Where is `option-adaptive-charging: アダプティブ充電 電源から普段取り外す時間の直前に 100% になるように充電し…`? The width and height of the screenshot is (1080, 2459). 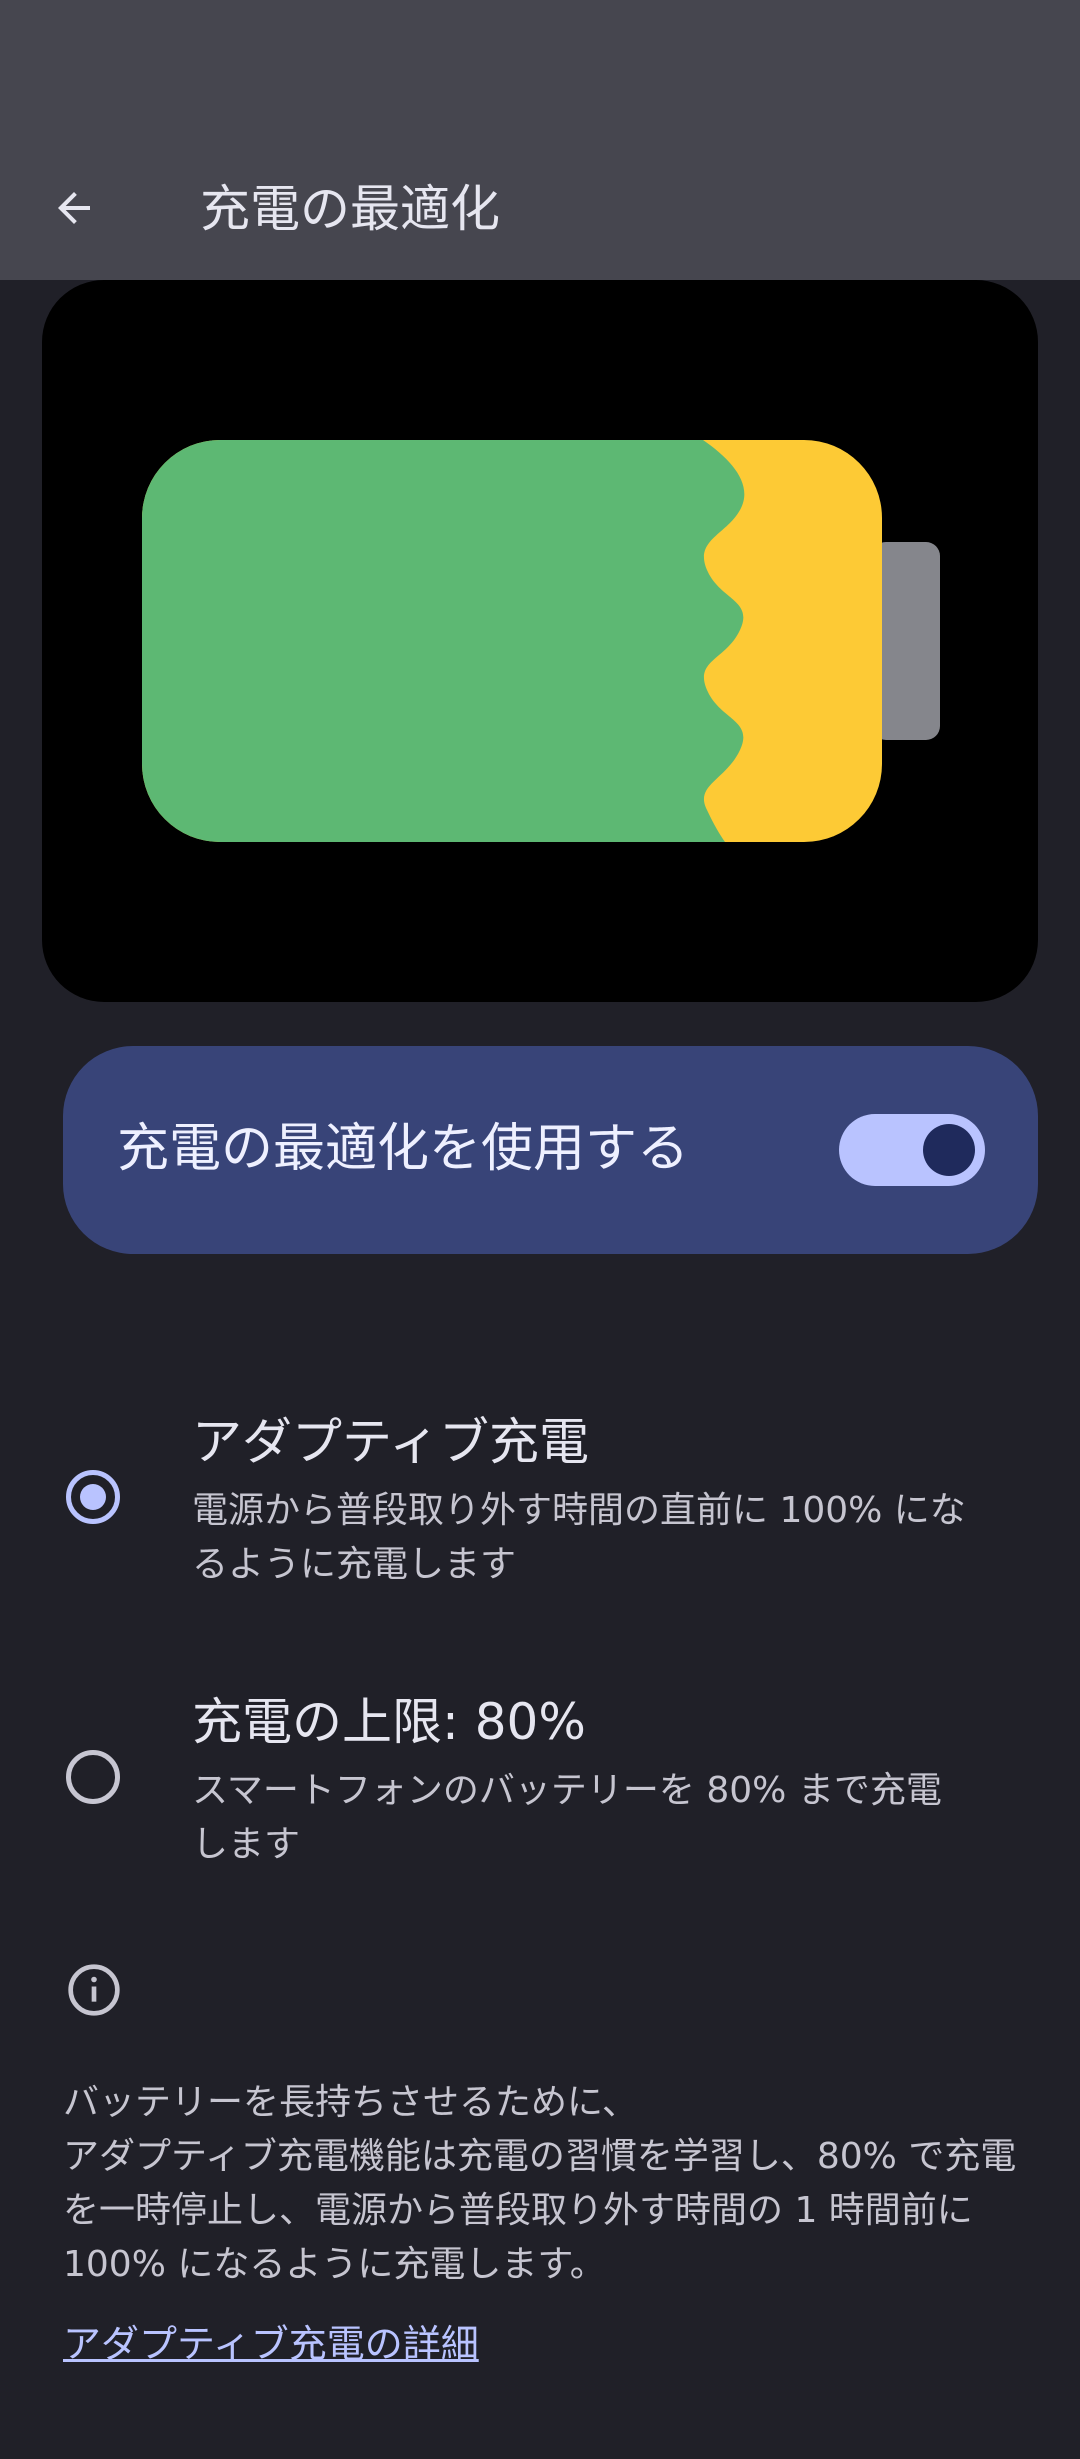
option-adaptive-charging: アダプティブ充電 電源から普段取り外す時間の直前に 100% になるように充電し… is located at coordinates (540, 1515).